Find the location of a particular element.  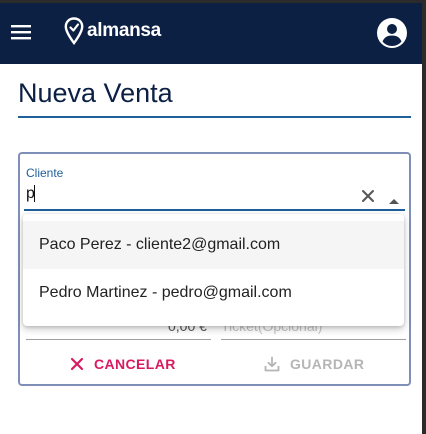

hamburger-menu-icon is located at coordinates (22, 32).